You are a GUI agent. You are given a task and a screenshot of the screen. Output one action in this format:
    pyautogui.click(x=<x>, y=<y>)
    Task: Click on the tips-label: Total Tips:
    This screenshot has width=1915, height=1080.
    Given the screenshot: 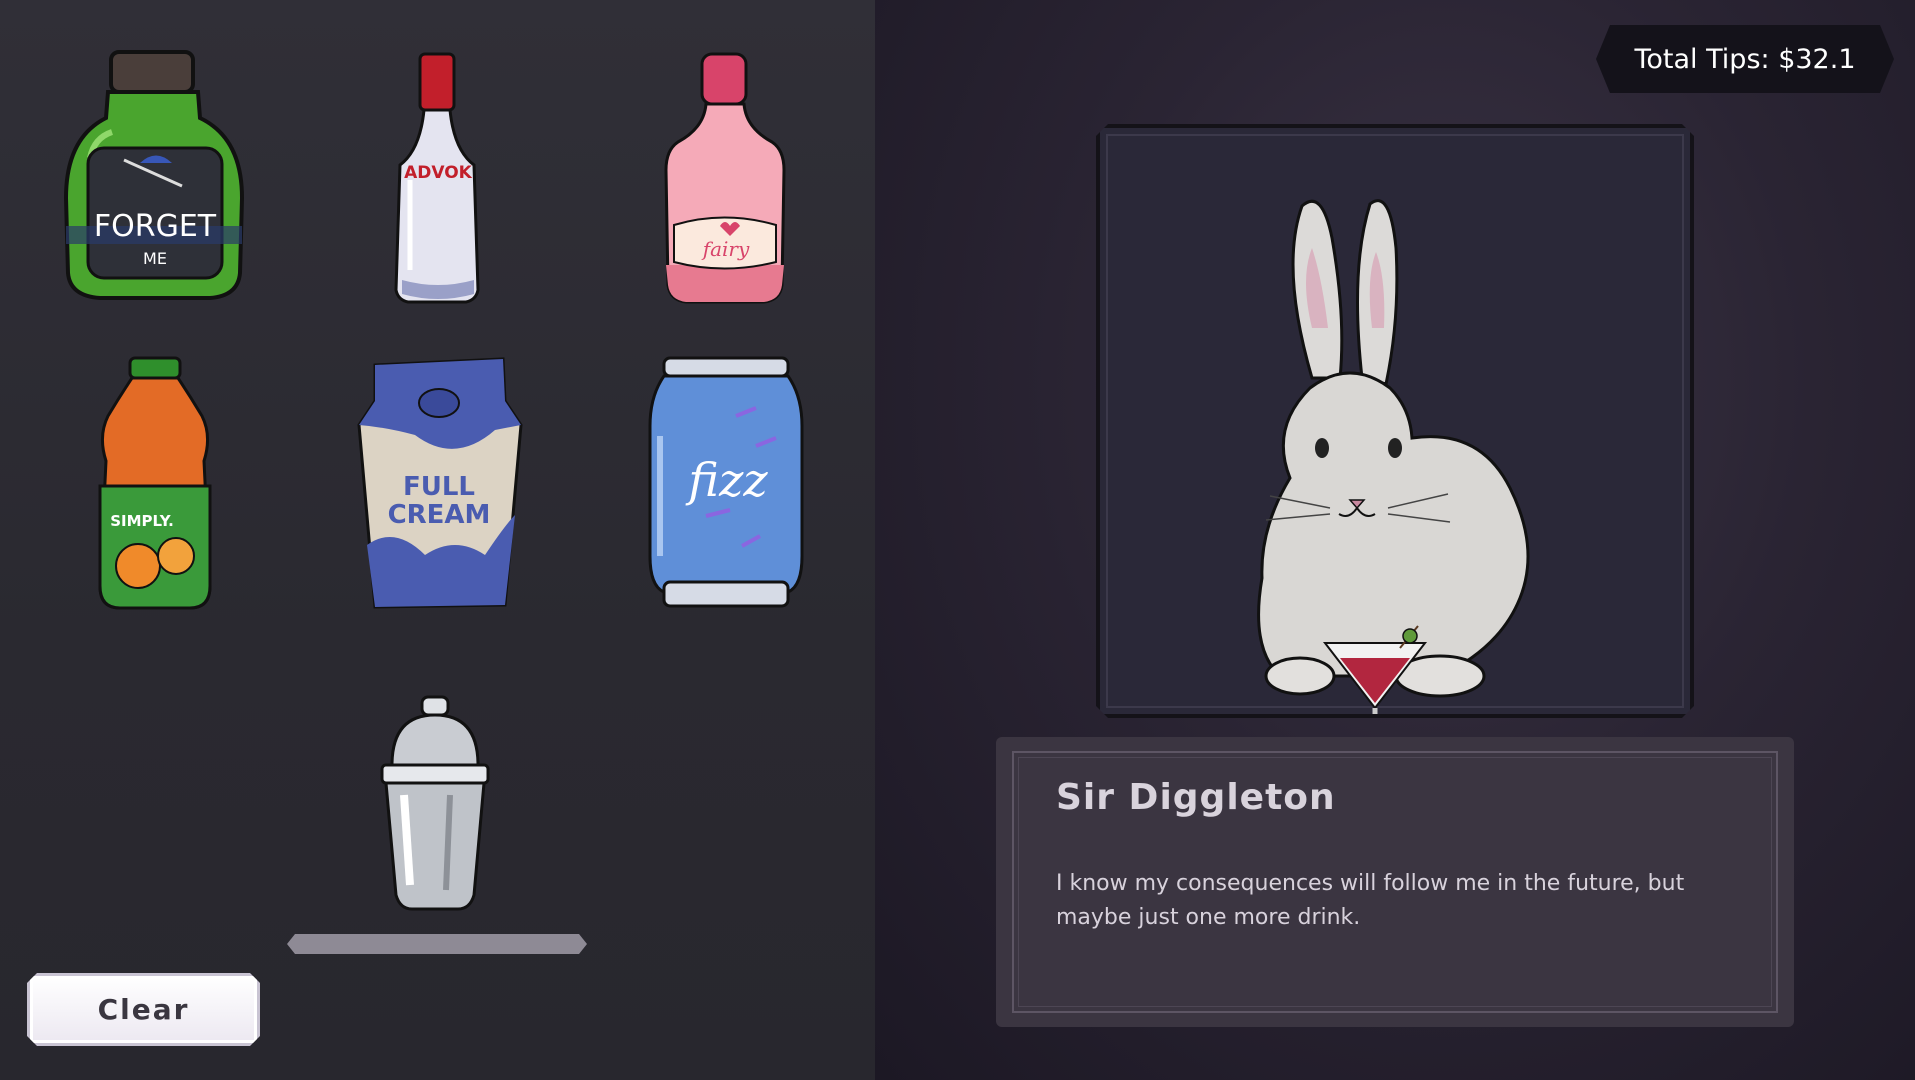 What is the action you would take?
    pyautogui.click(x=1702, y=59)
    